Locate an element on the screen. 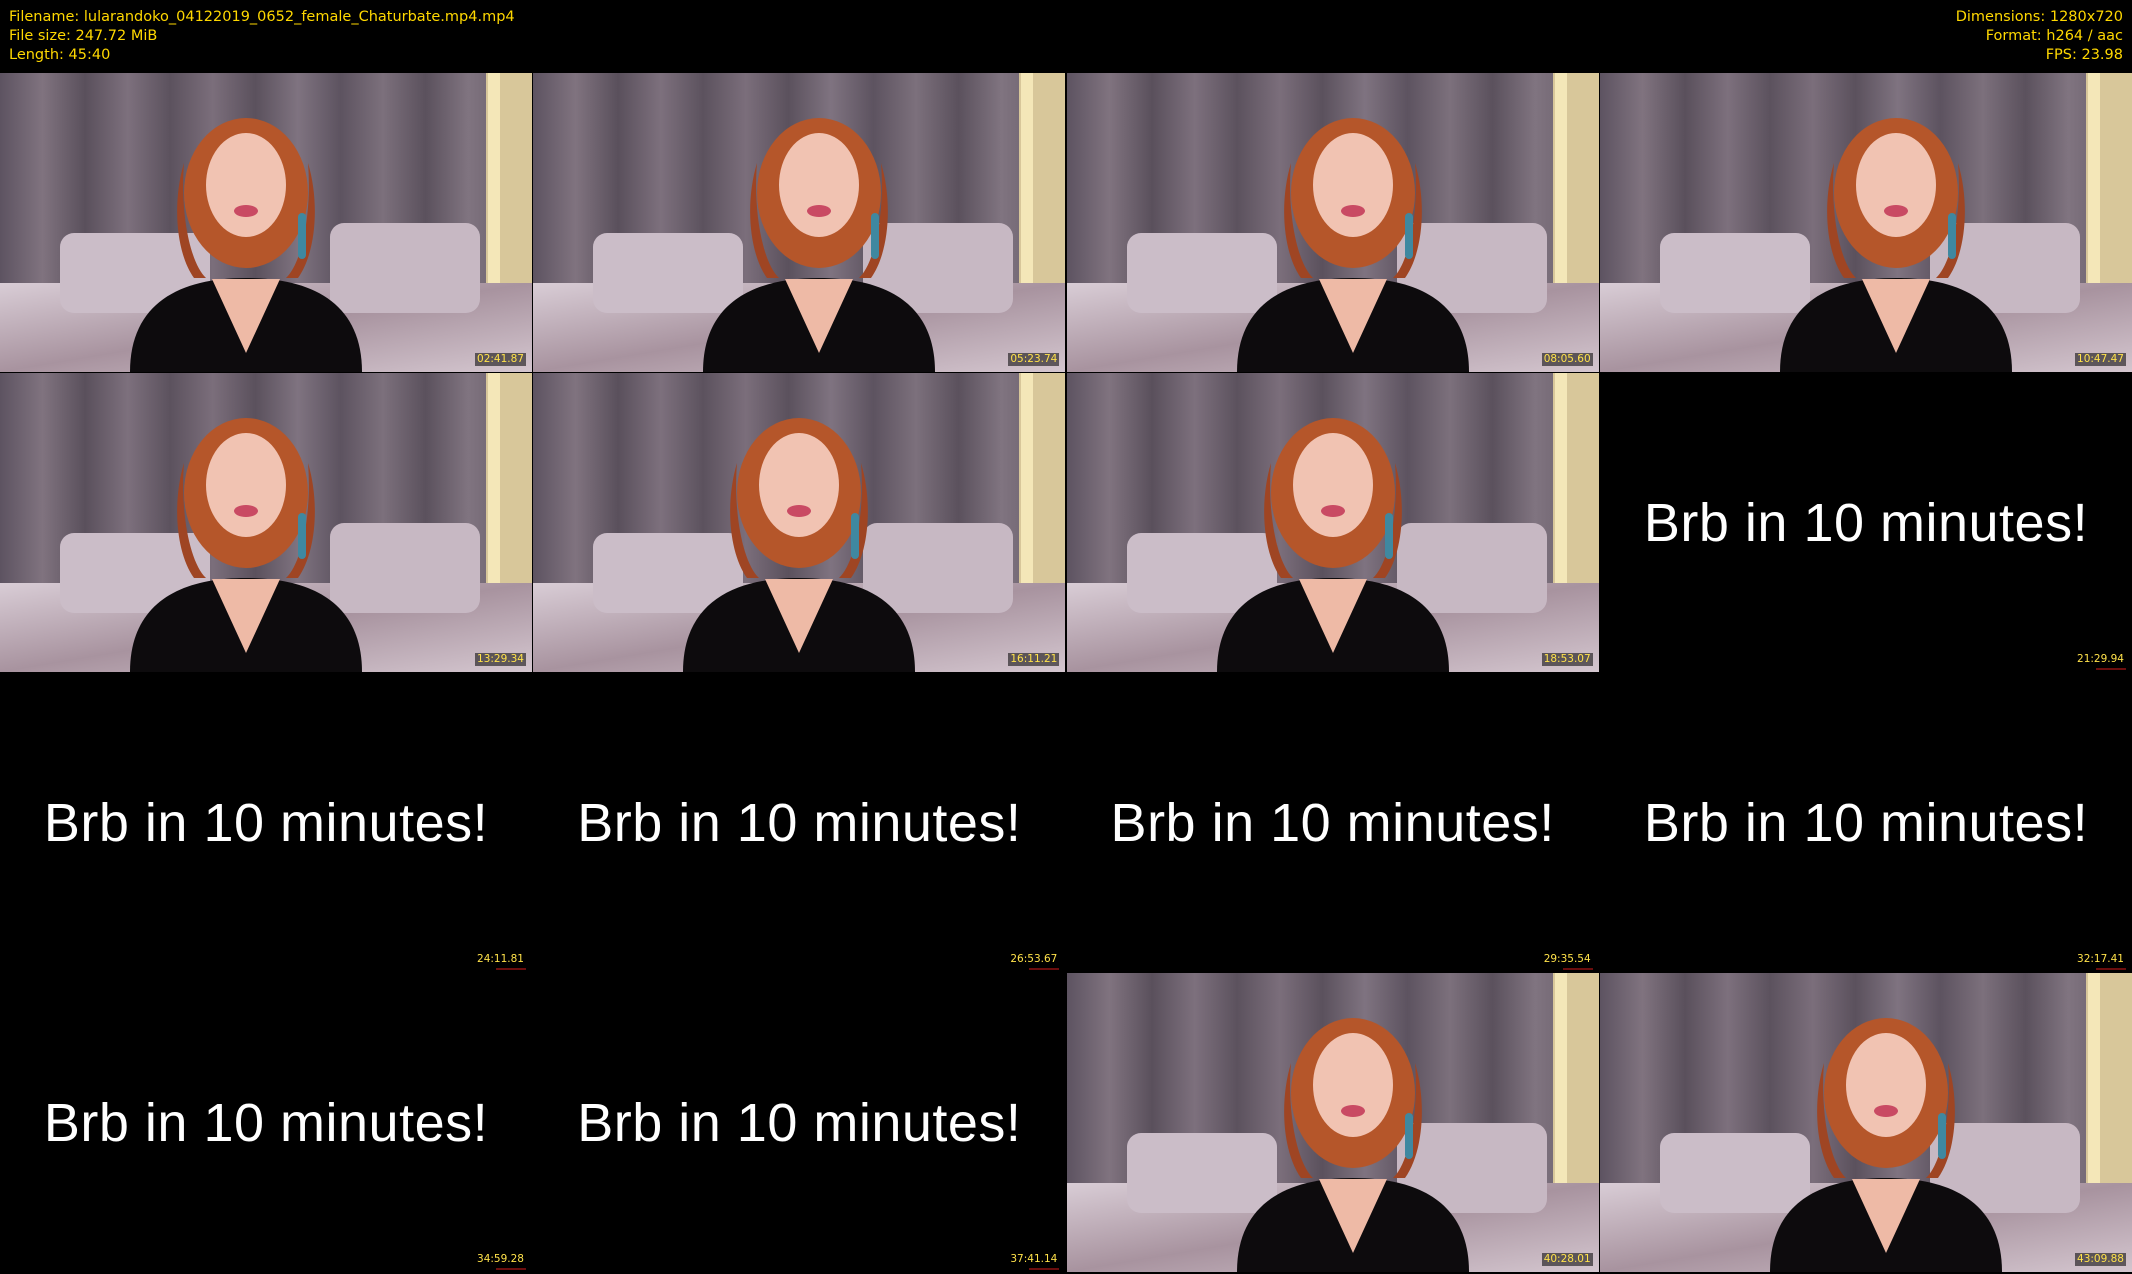 This screenshot has width=2132, height=1274. video-frame-thumbnail: Brb in 10 minutes! 26:53.67 is located at coordinates (799, 822).